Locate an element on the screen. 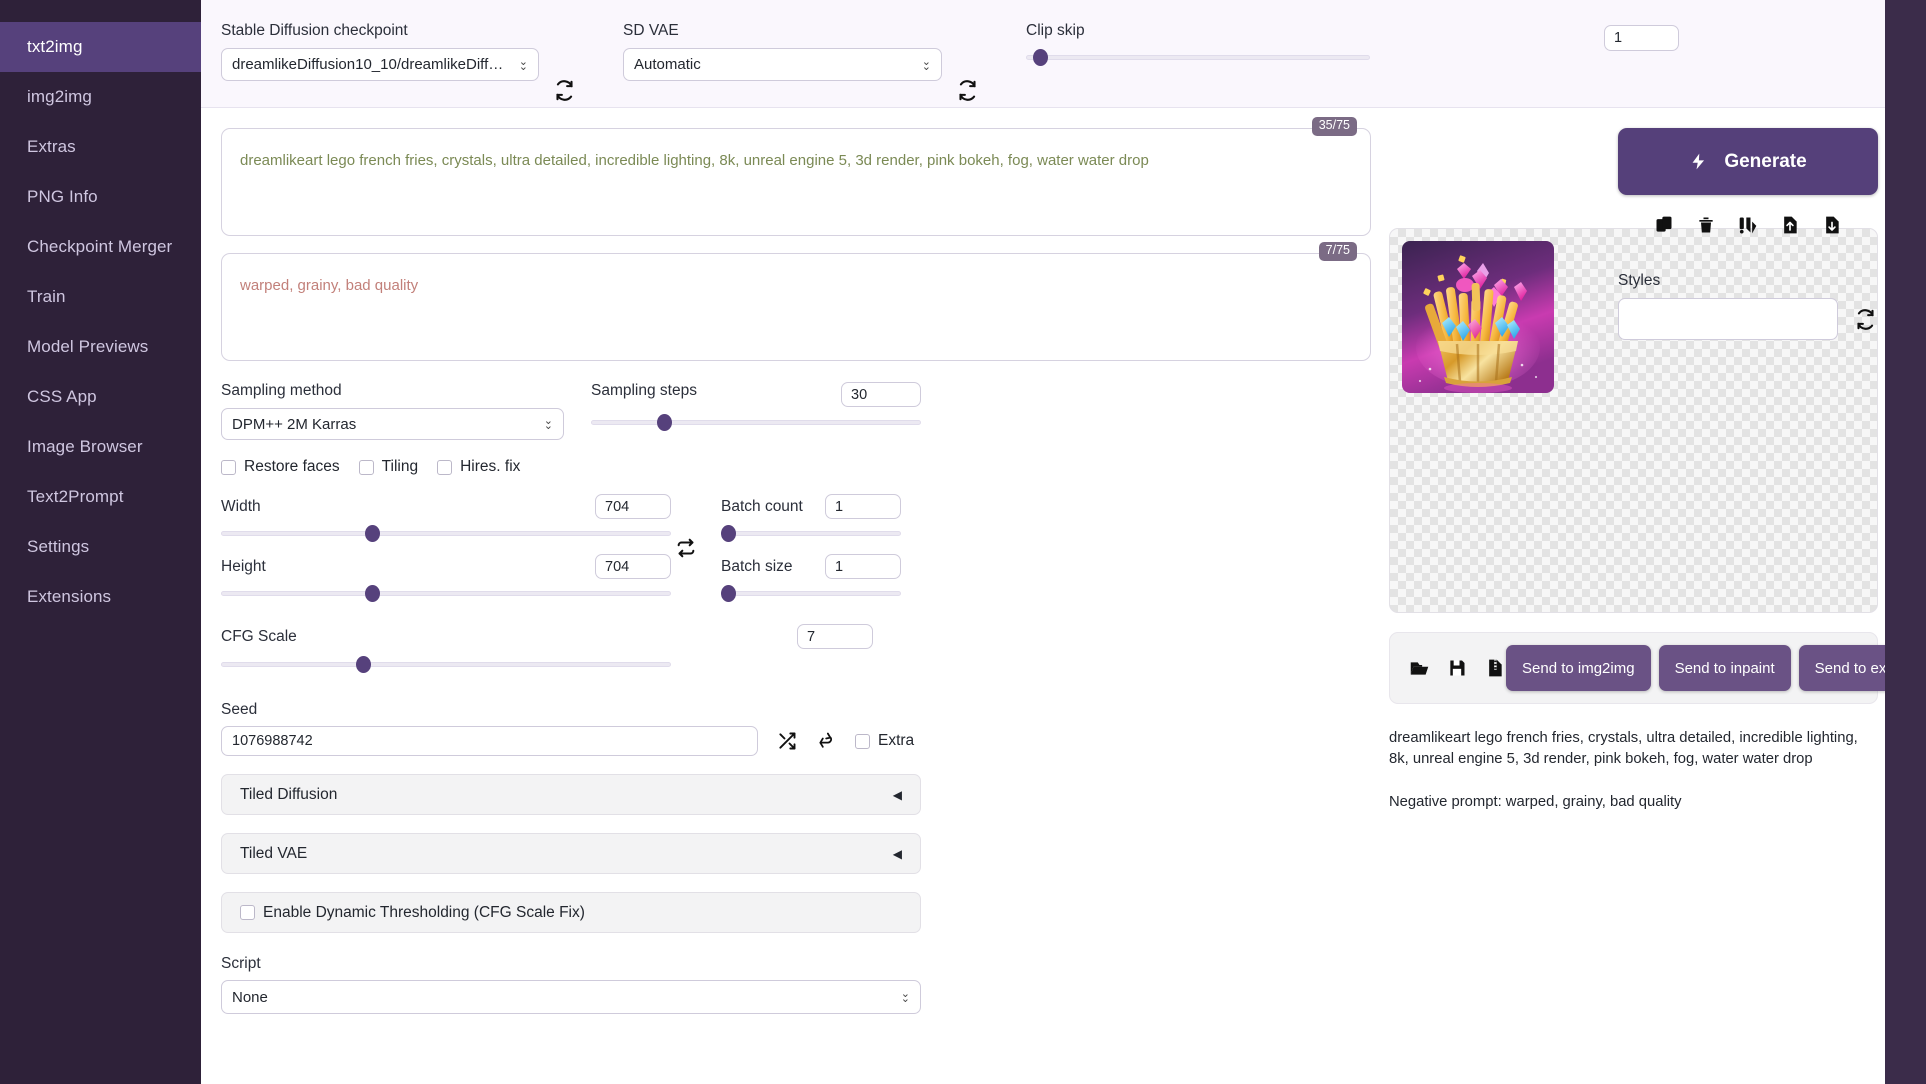 The image size is (1926, 1084). sidebar-item-label: Settings is located at coordinates (58, 546).